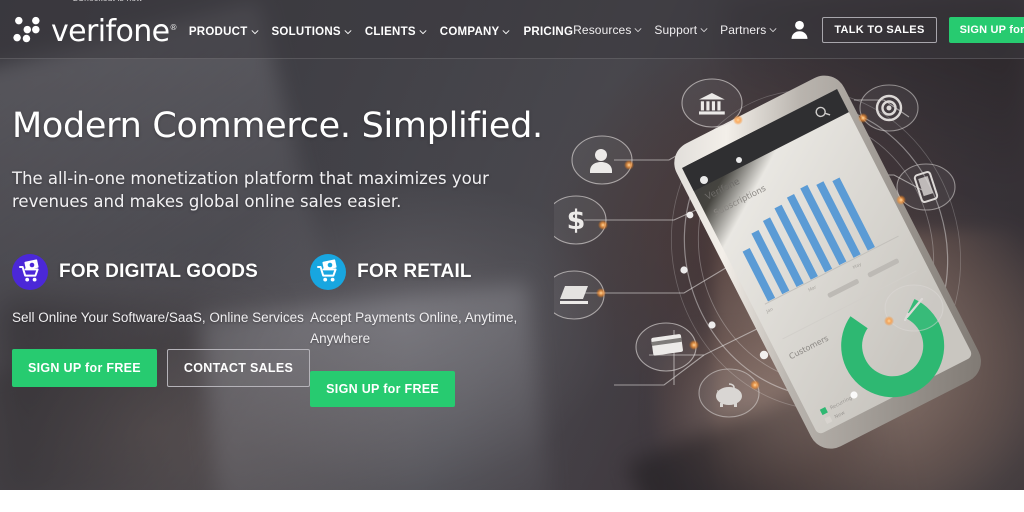 The width and height of the screenshot is (1024, 512). What do you see at coordinates (26, 29) in the screenshot?
I see `verifone-dots-logo-icon` at bounding box center [26, 29].